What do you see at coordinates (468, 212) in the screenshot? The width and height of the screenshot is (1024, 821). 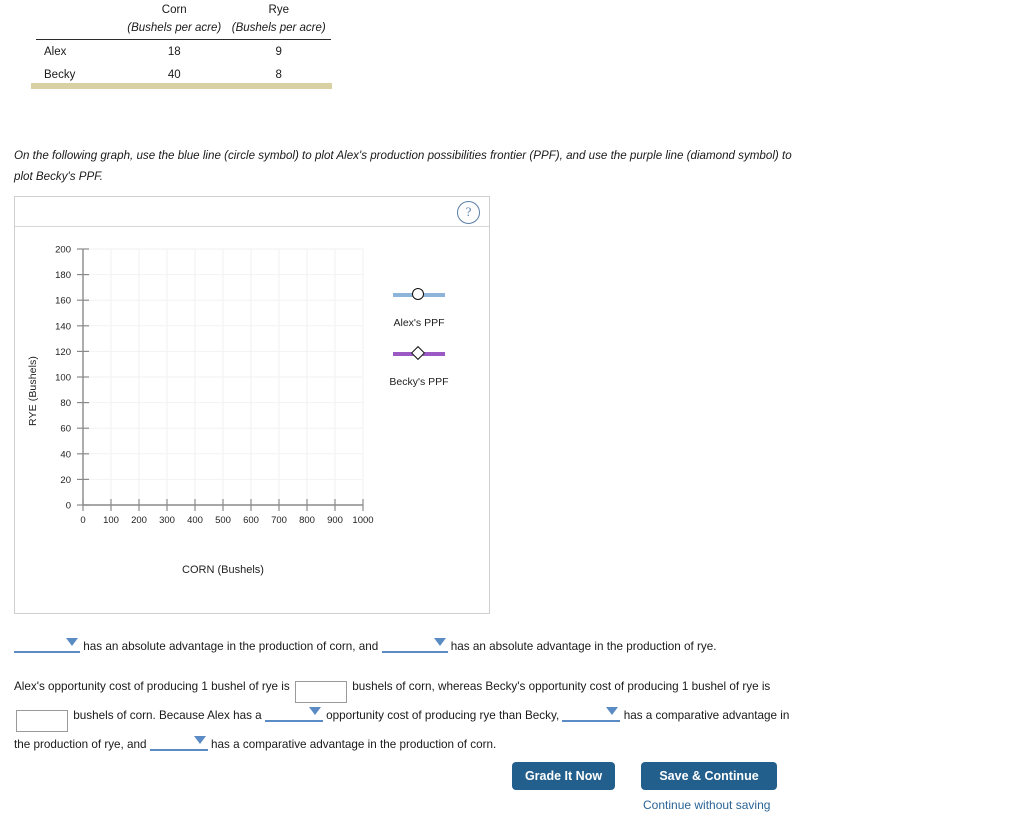 I see `help-icon: ?` at bounding box center [468, 212].